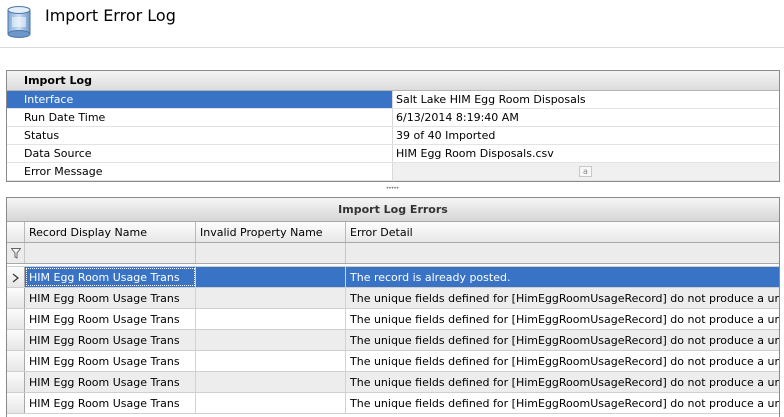 The width and height of the screenshot is (784, 417). I want to click on log-label: Run Date Time, so click(200, 117).